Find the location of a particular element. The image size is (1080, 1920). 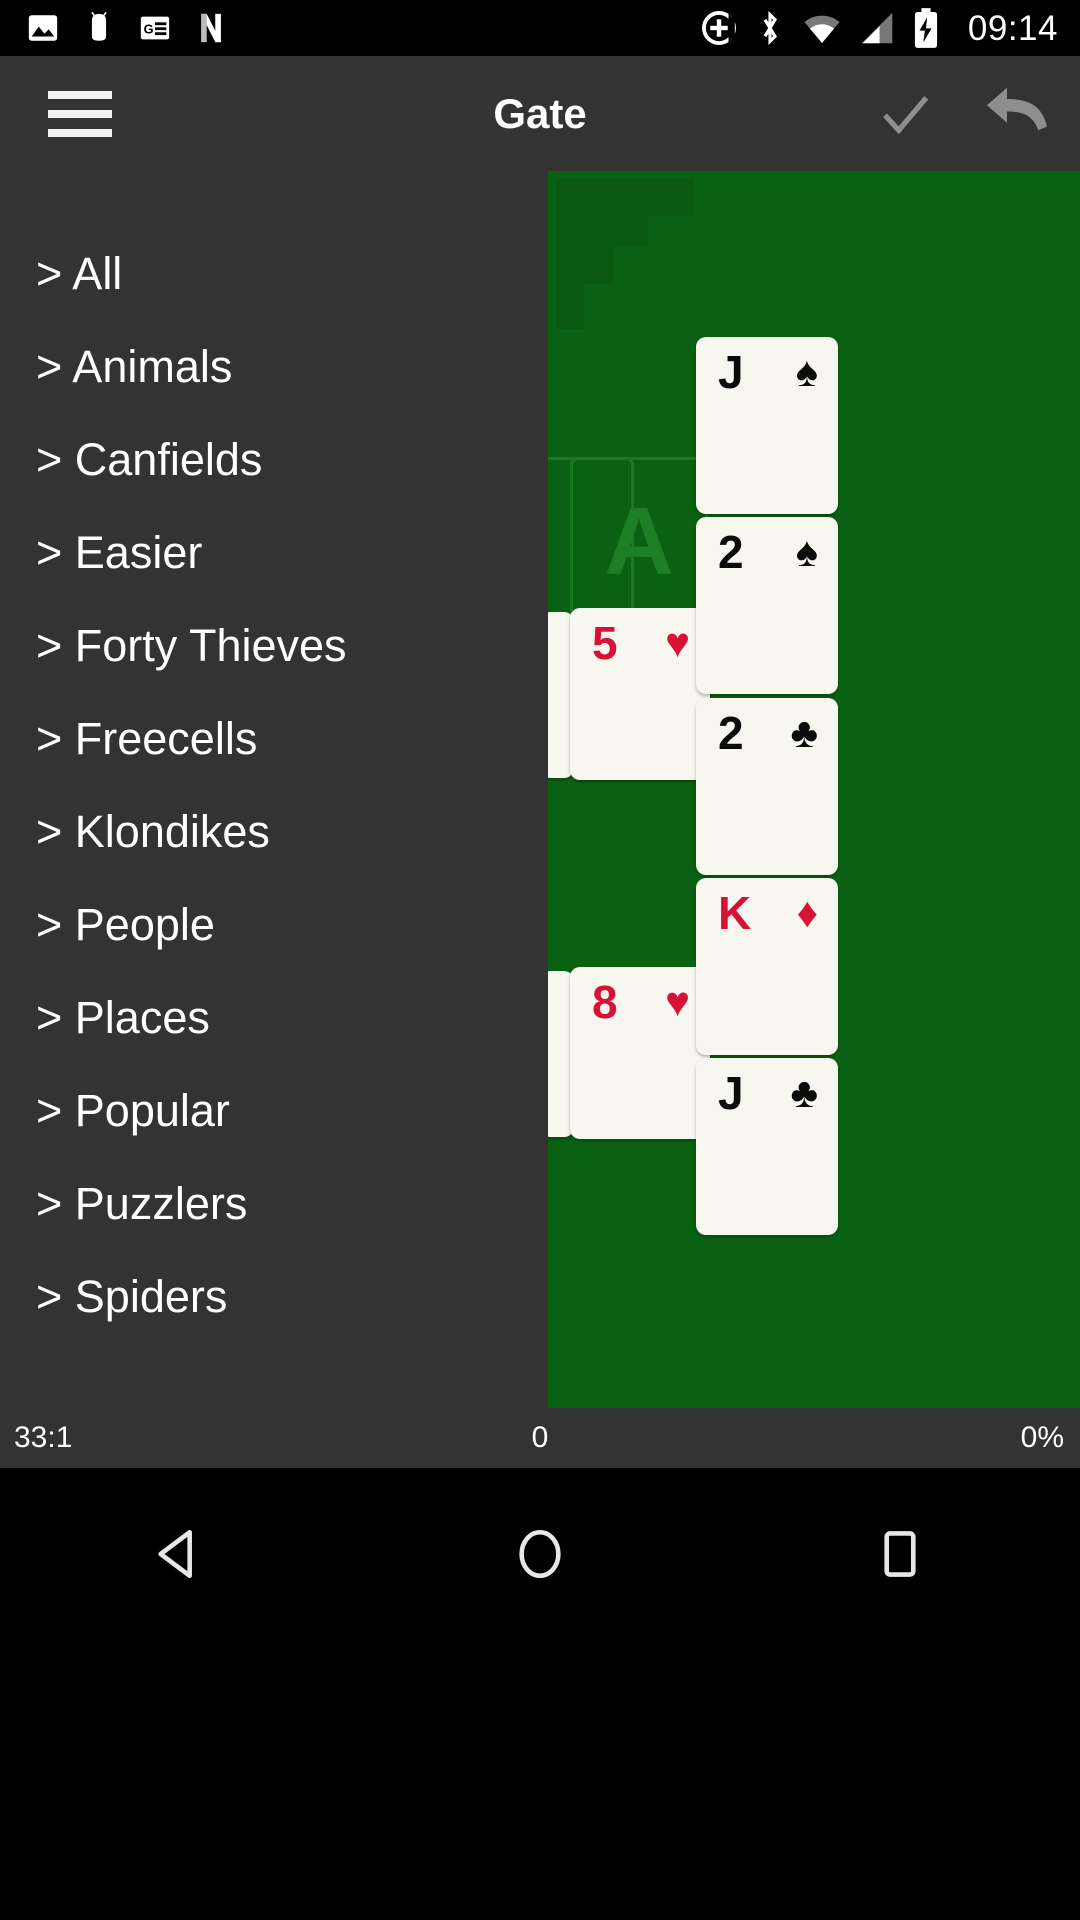

sidebar-item-easier: > Easier is located at coordinates (274, 552).